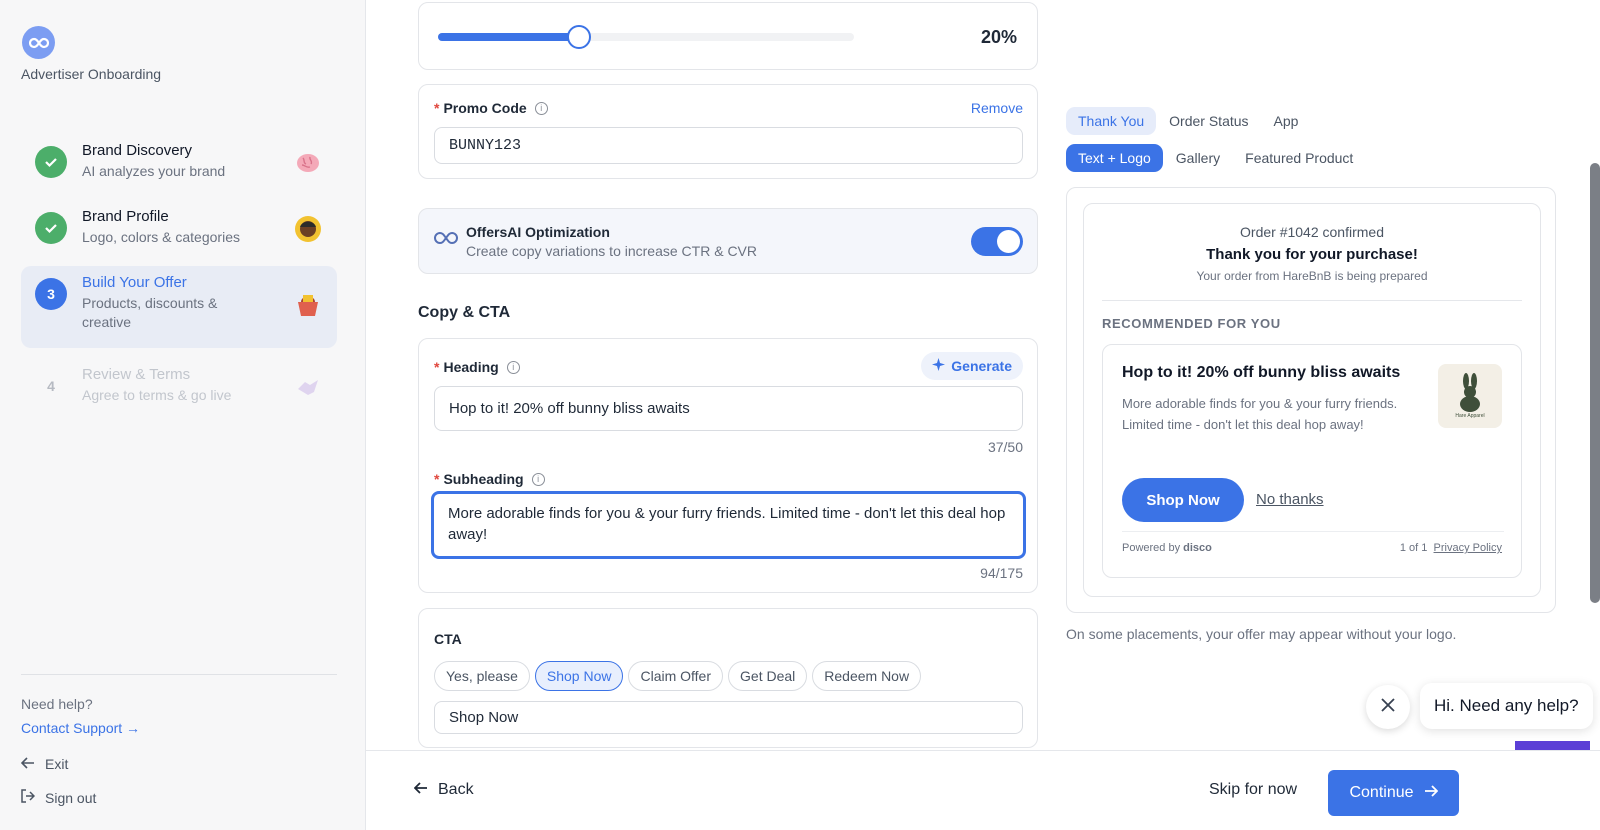  What do you see at coordinates (1381, 792) in the screenshot?
I see `continue-label: Continue` at bounding box center [1381, 792].